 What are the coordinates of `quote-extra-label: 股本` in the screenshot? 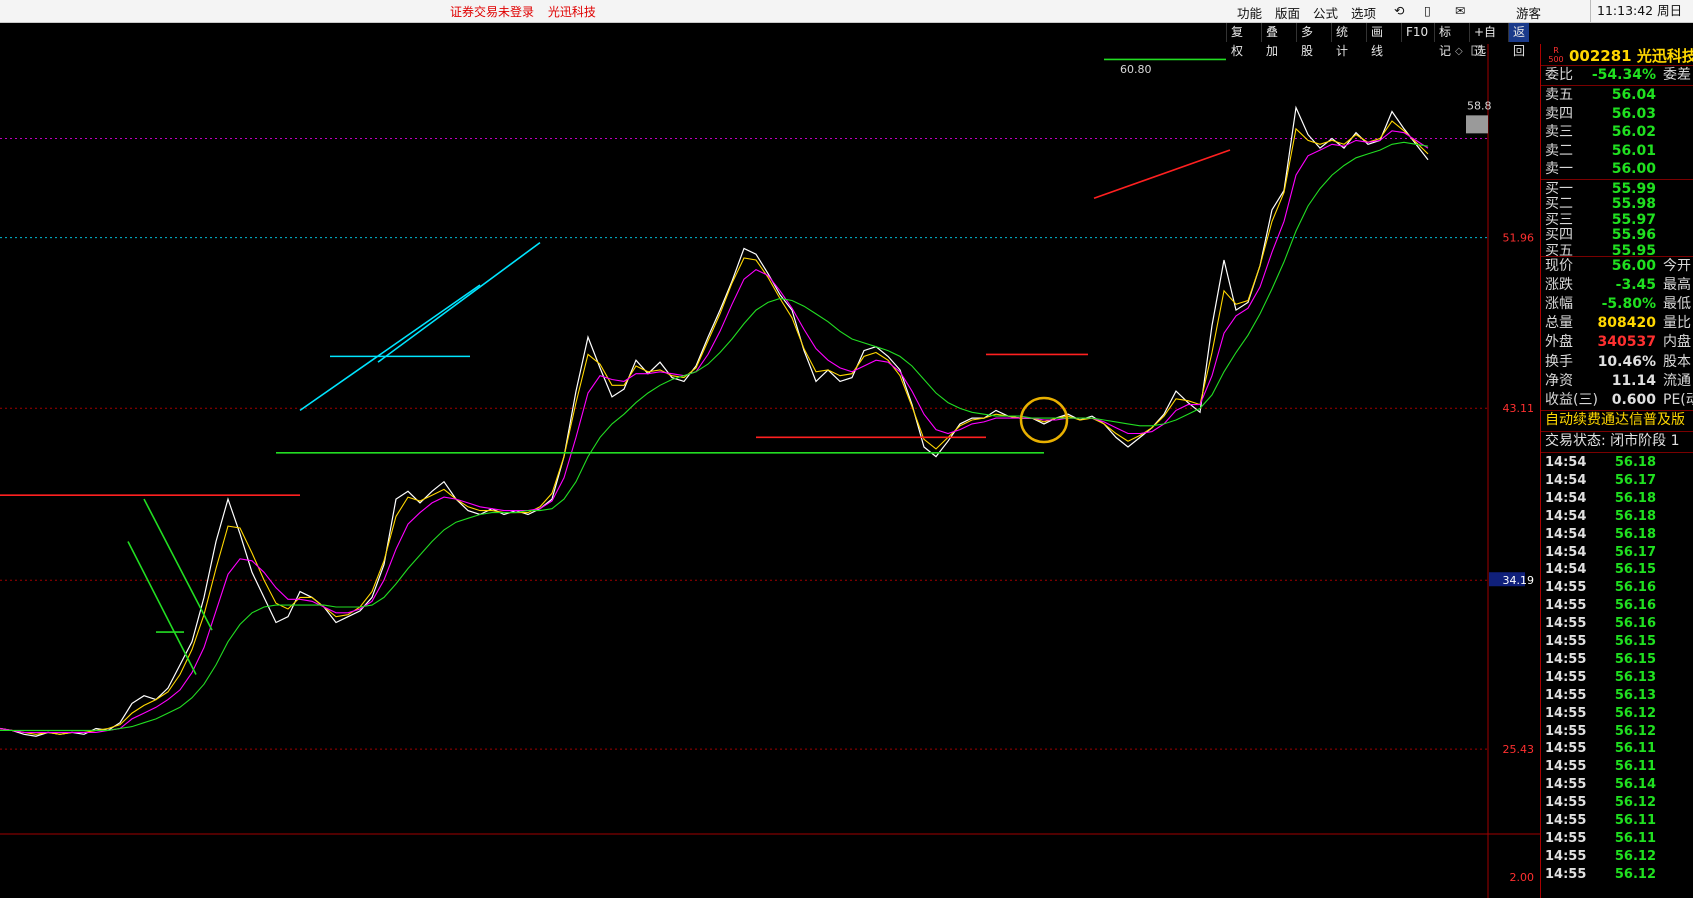 It's located at (1677, 361).